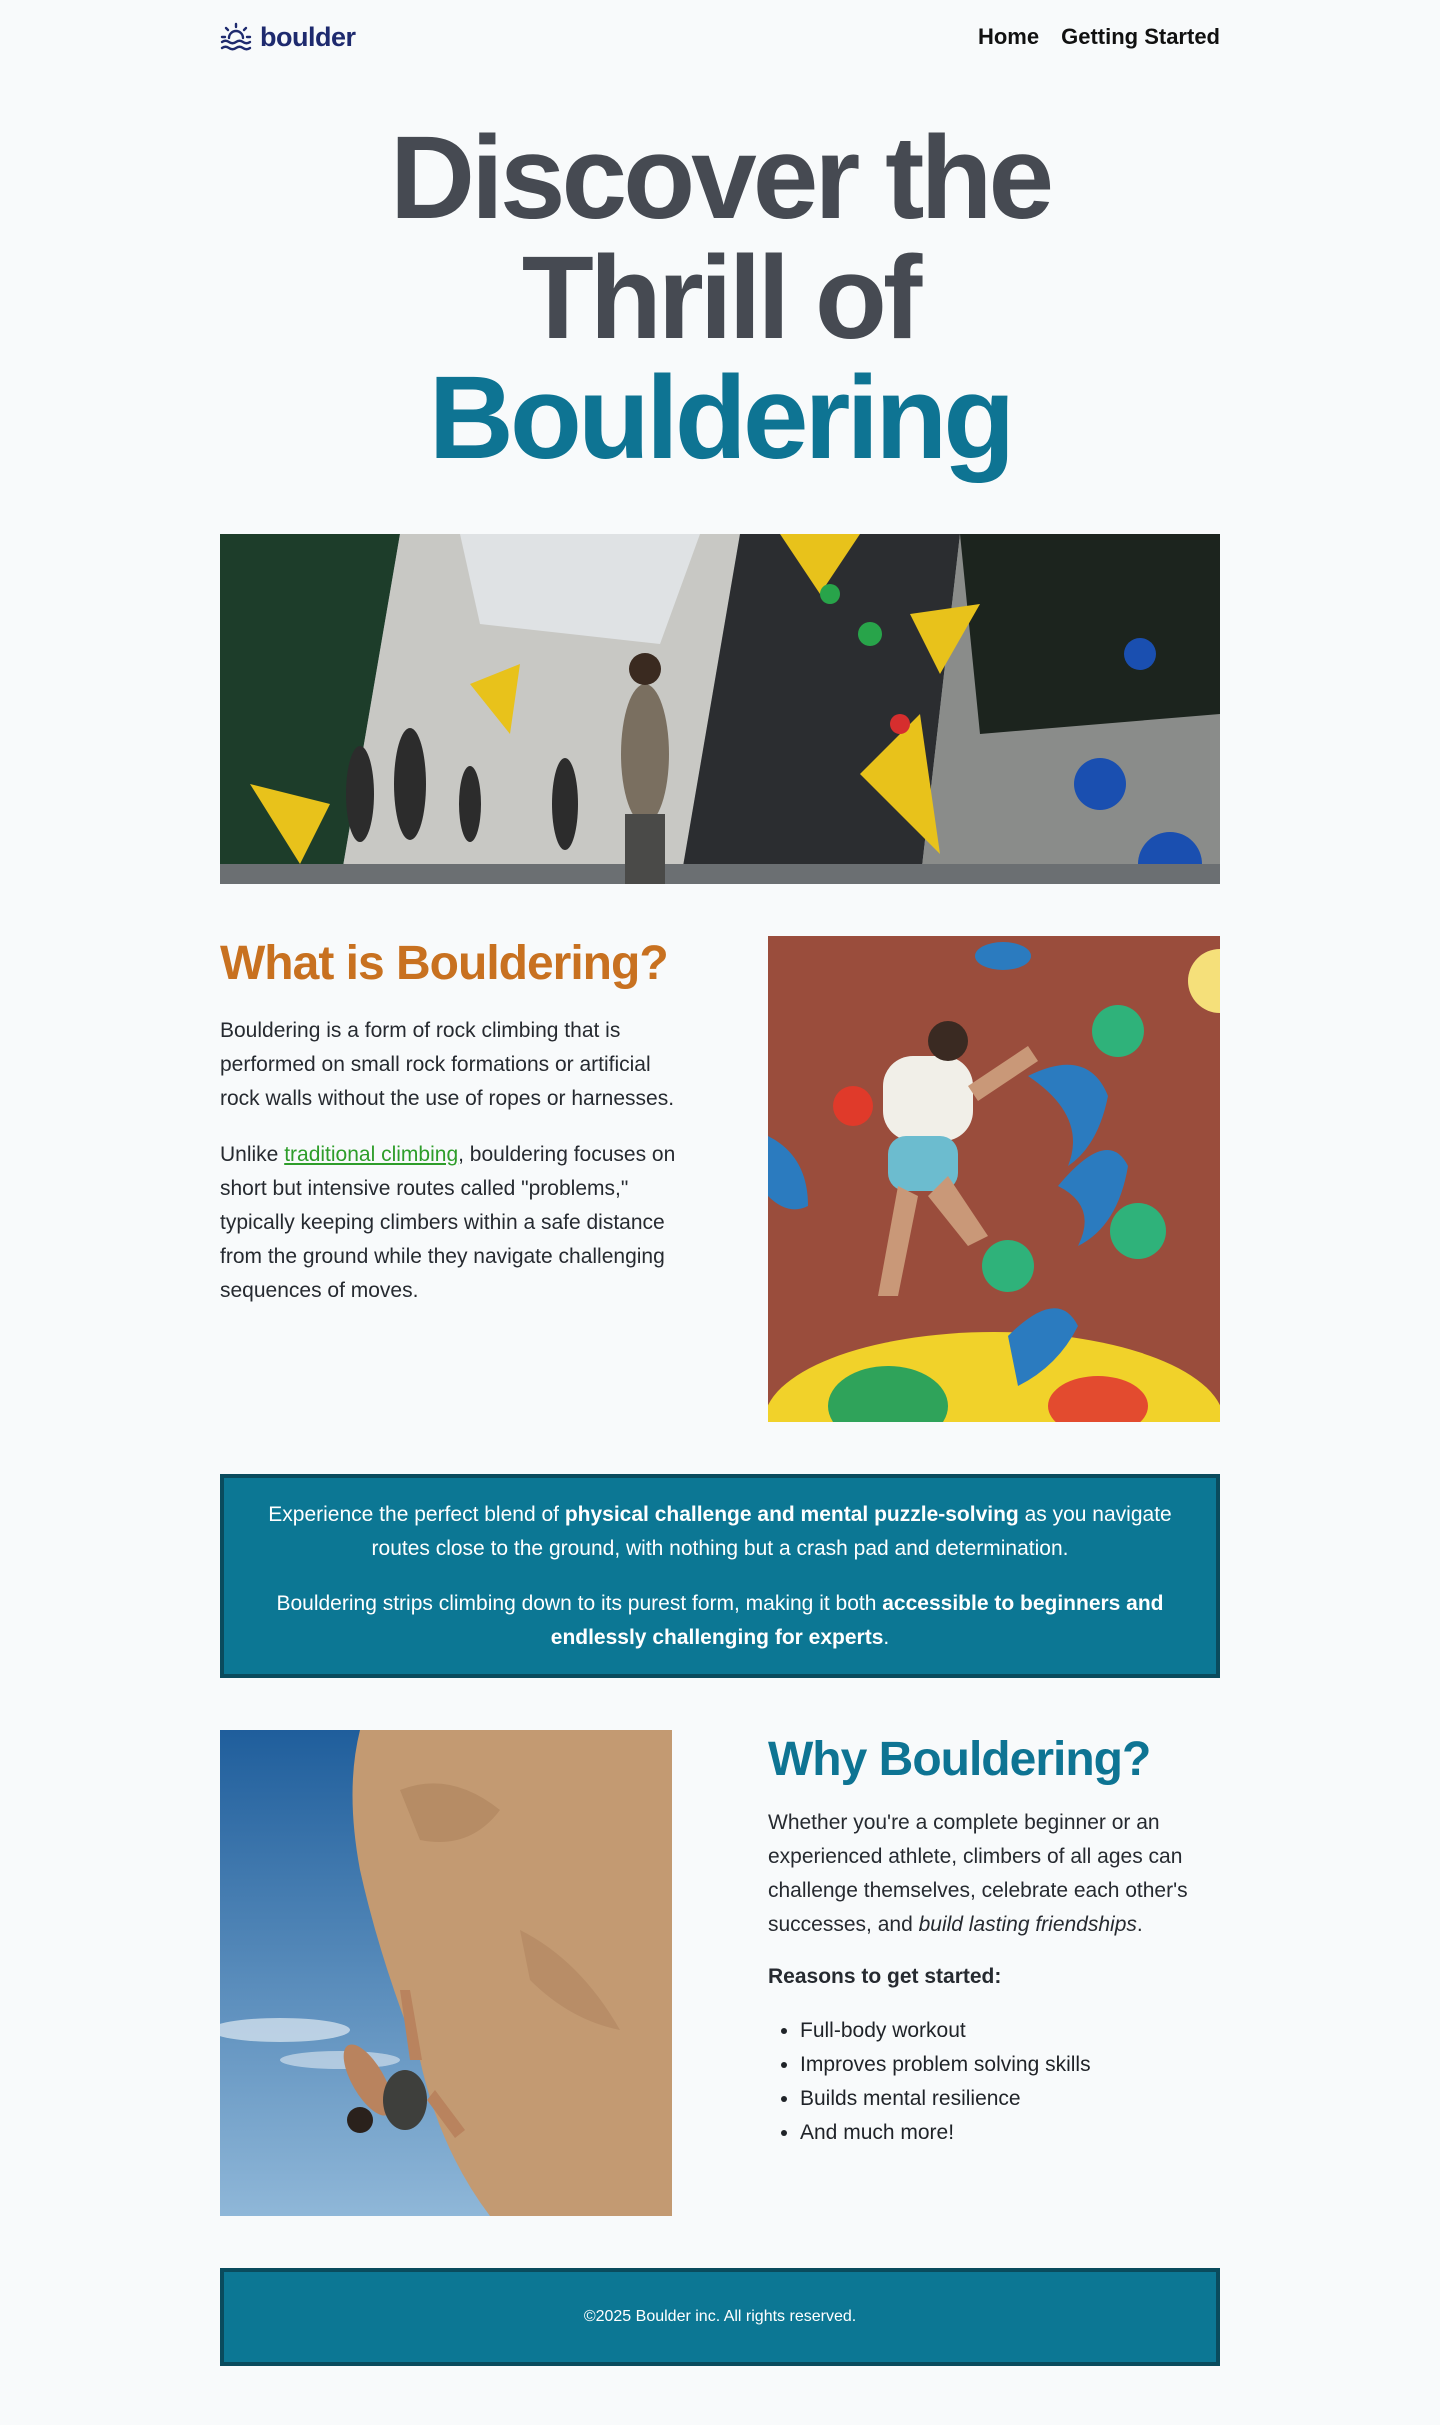  I want to click on traditional-climbing-link: traditional climbing, so click(371, 1154).